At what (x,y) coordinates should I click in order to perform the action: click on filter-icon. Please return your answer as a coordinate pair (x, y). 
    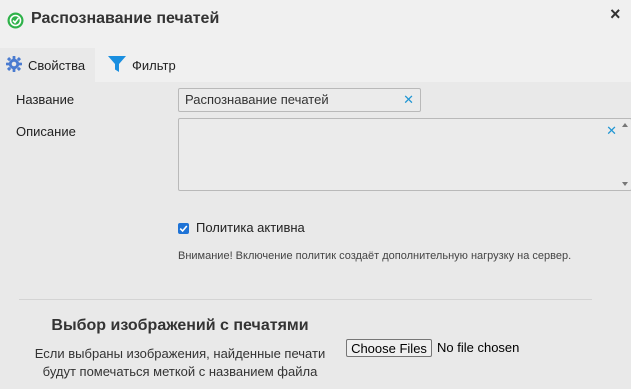
    Looking at the image, I should click on (119, 65).